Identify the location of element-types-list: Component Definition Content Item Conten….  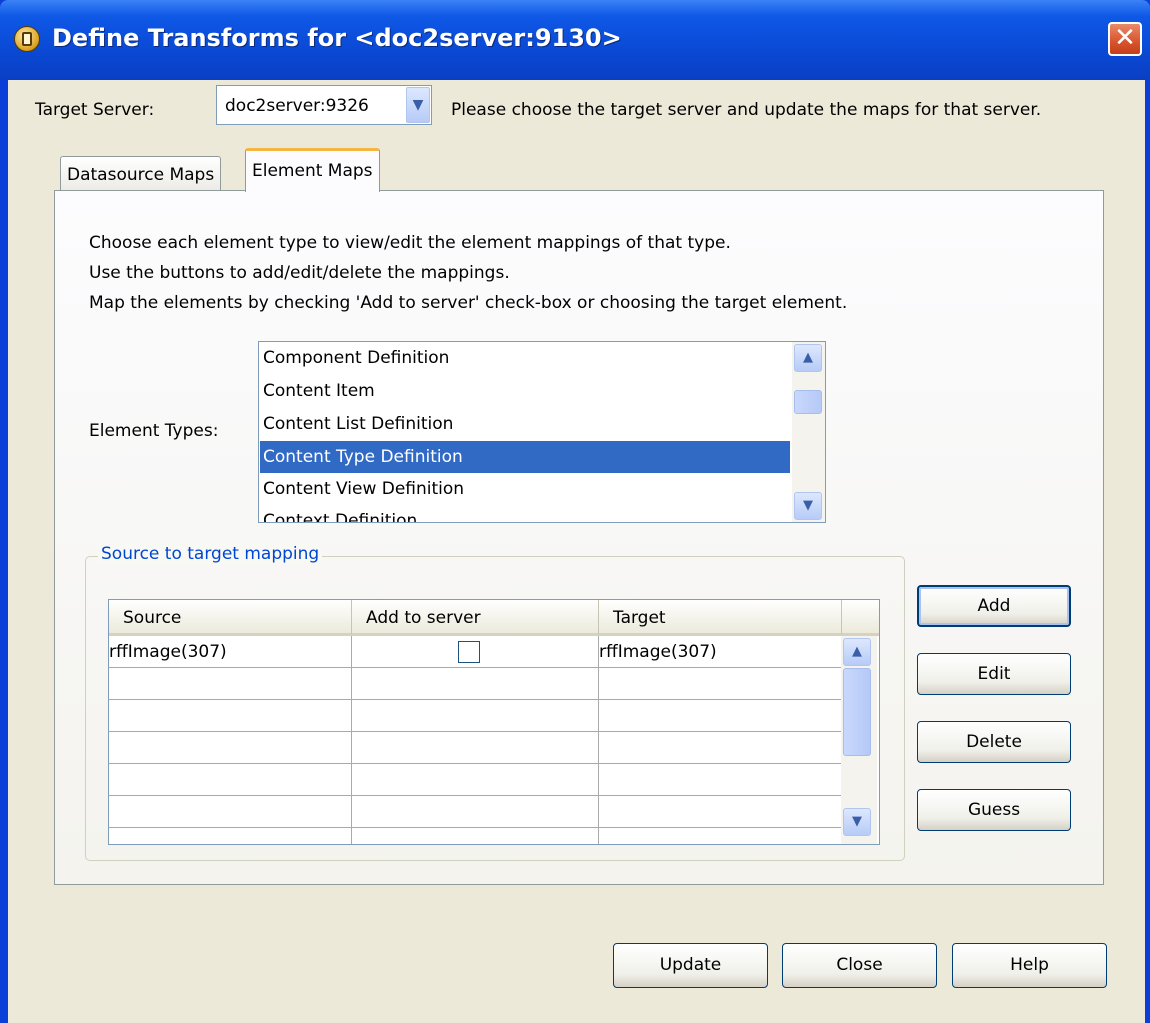
(542, 432).